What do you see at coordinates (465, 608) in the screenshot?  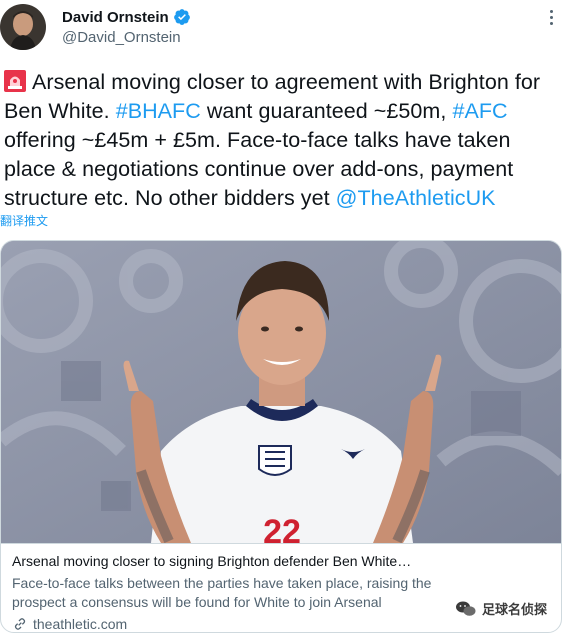 I see `wechat-icon` at bounding box center [465, 608].